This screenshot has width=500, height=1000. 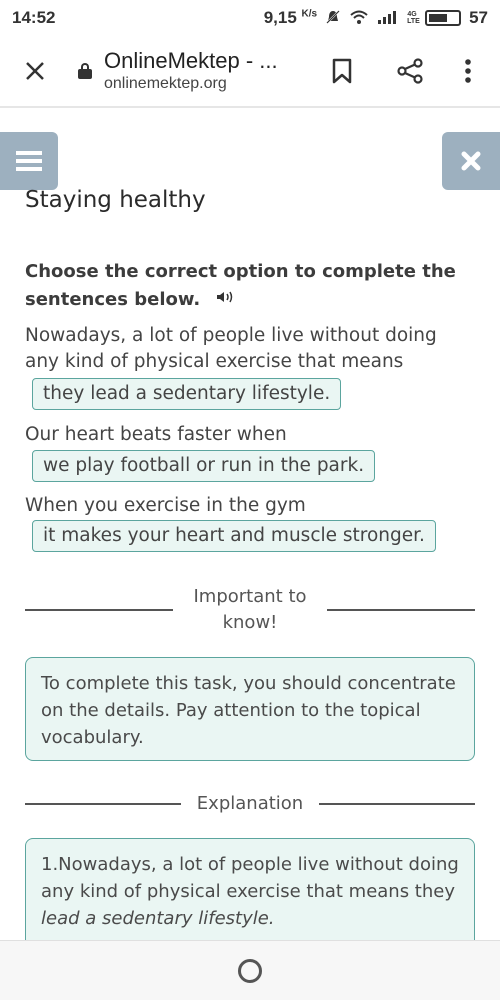 I want to click on battery-level: 57, so click(x=478, y=17).